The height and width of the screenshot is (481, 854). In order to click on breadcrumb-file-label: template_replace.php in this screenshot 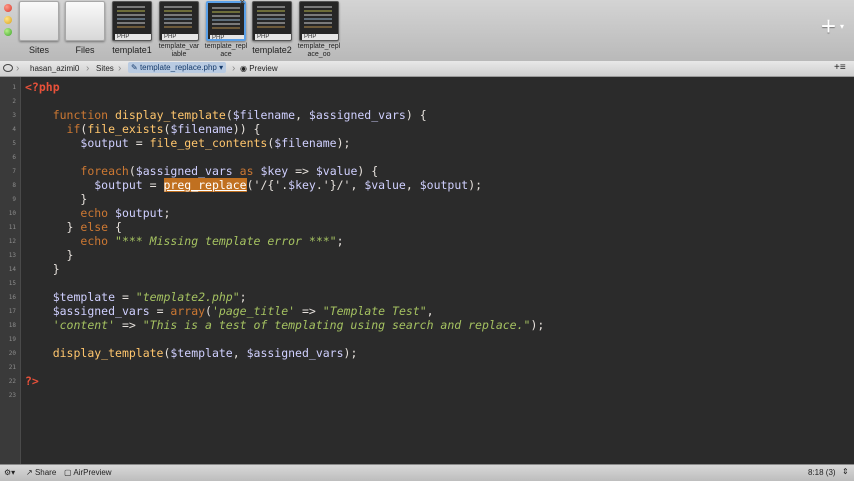, I will do `click(178, 67)`.